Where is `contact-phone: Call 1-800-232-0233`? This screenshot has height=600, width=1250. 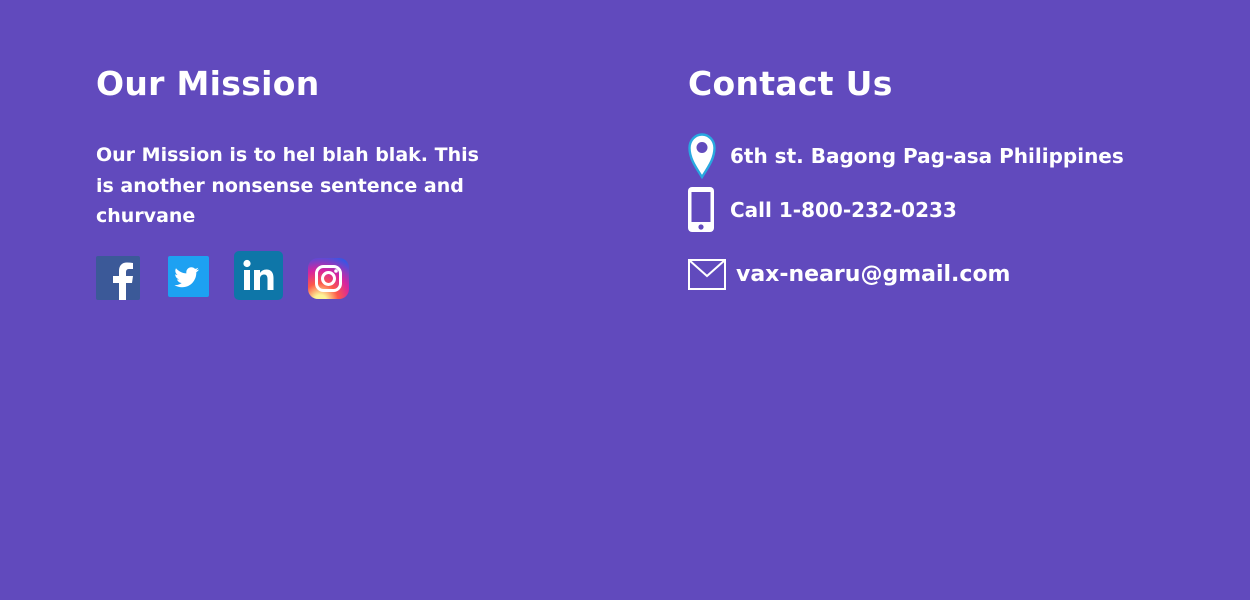 contact-phone: Call 1-800-232-0233 is located at coordinates (843, 210).